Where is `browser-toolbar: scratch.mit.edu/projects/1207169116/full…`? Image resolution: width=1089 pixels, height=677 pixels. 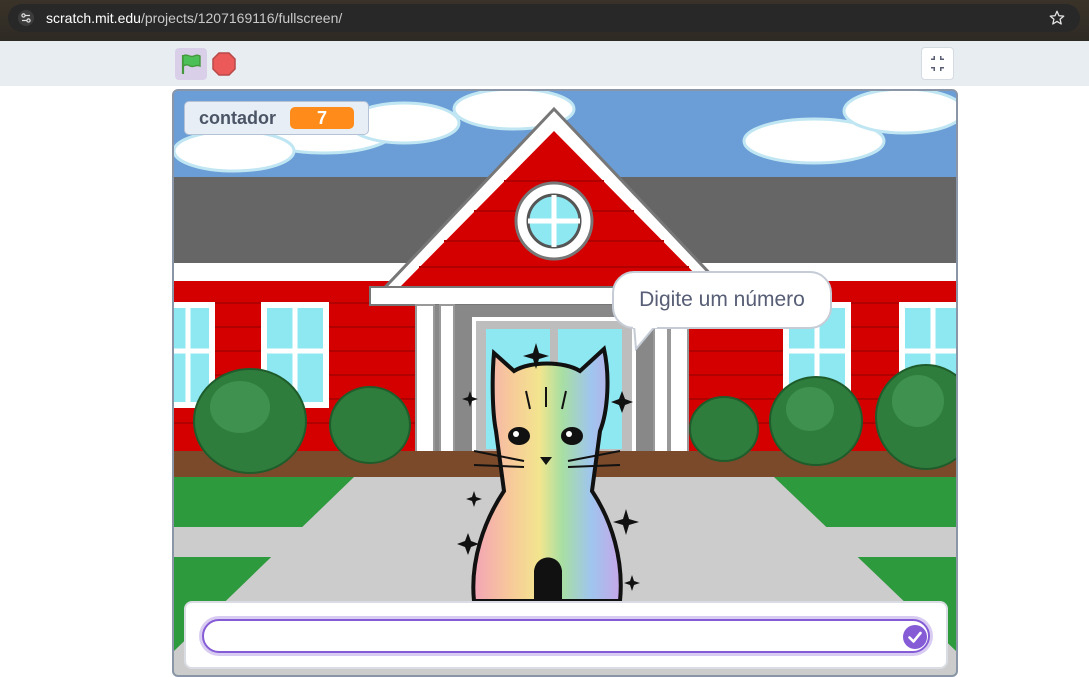
browser-toolbar: scratch.mit.edu/projects/1207169116/full… is located at coordinates (544, 20).